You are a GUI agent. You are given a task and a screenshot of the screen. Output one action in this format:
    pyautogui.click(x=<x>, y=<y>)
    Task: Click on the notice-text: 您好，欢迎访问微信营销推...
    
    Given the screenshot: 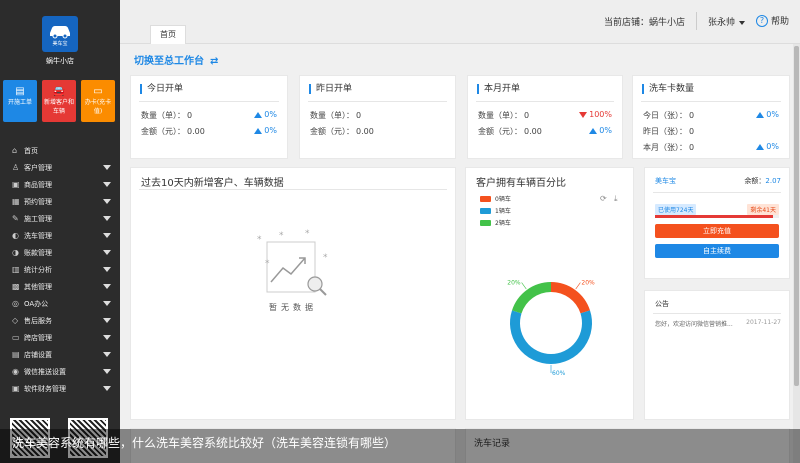 What is the action you would take?
    pyautogui.click(x=694, y=323)
    